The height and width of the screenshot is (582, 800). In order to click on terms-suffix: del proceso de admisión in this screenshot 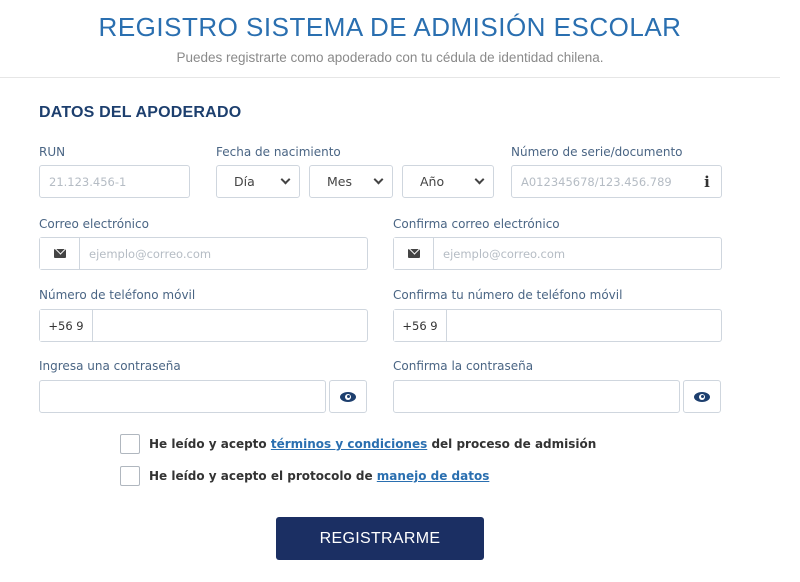, I will do `click(512, 444)`.